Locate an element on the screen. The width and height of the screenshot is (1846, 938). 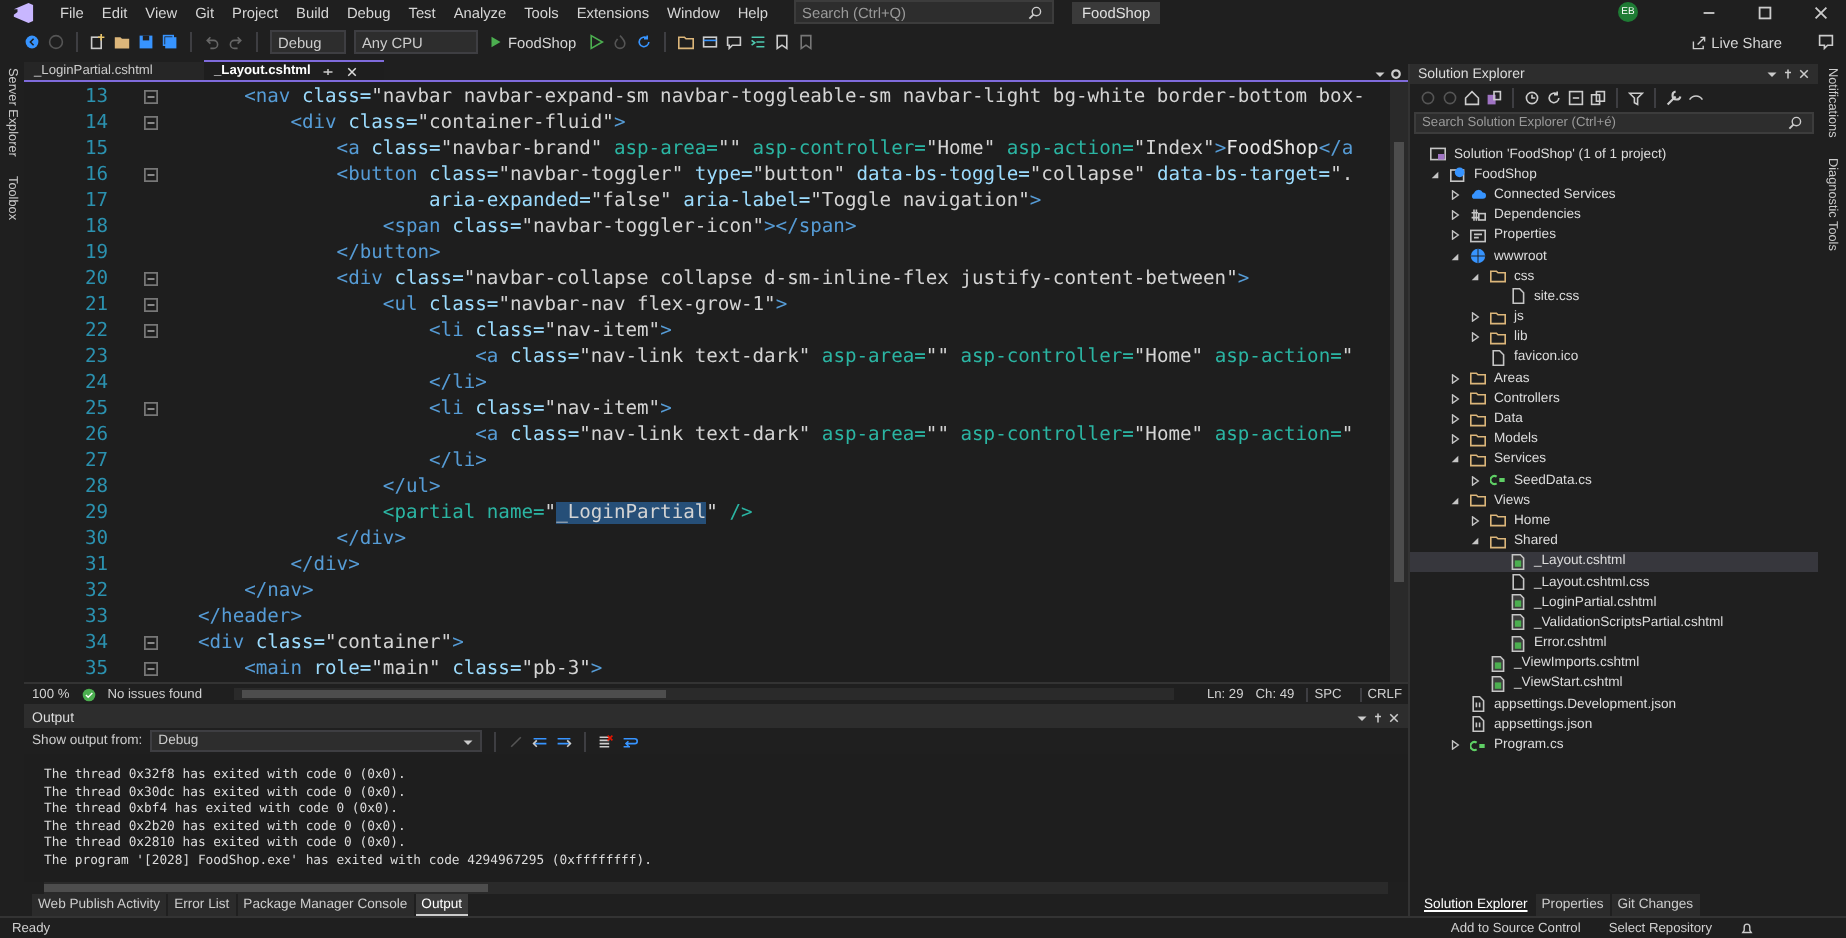
wrench-icon is located at coordinates (1674, 97).